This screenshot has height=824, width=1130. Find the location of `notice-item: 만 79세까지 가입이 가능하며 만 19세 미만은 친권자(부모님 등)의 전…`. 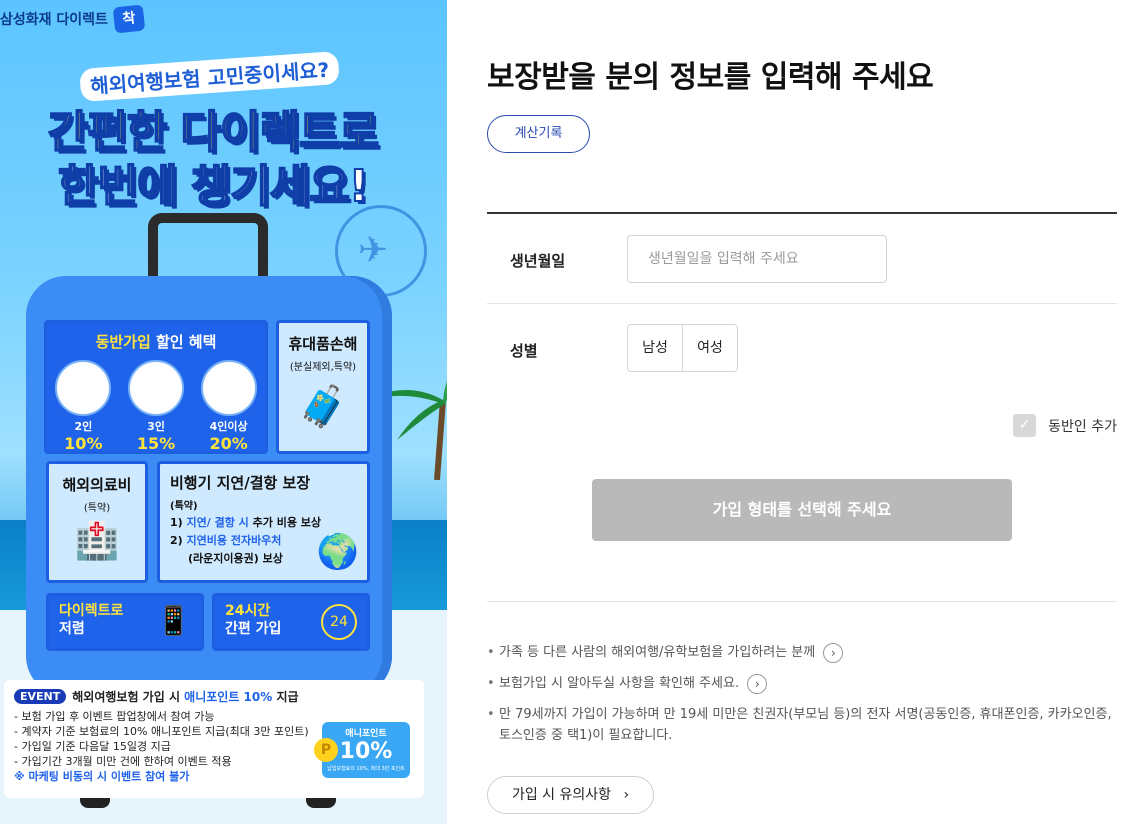

notice-item: 만 79세까지 가입이 가능하며 만 19세 미만은 친권자(부모님 등)의 전… is located at coordinates (802, 725).